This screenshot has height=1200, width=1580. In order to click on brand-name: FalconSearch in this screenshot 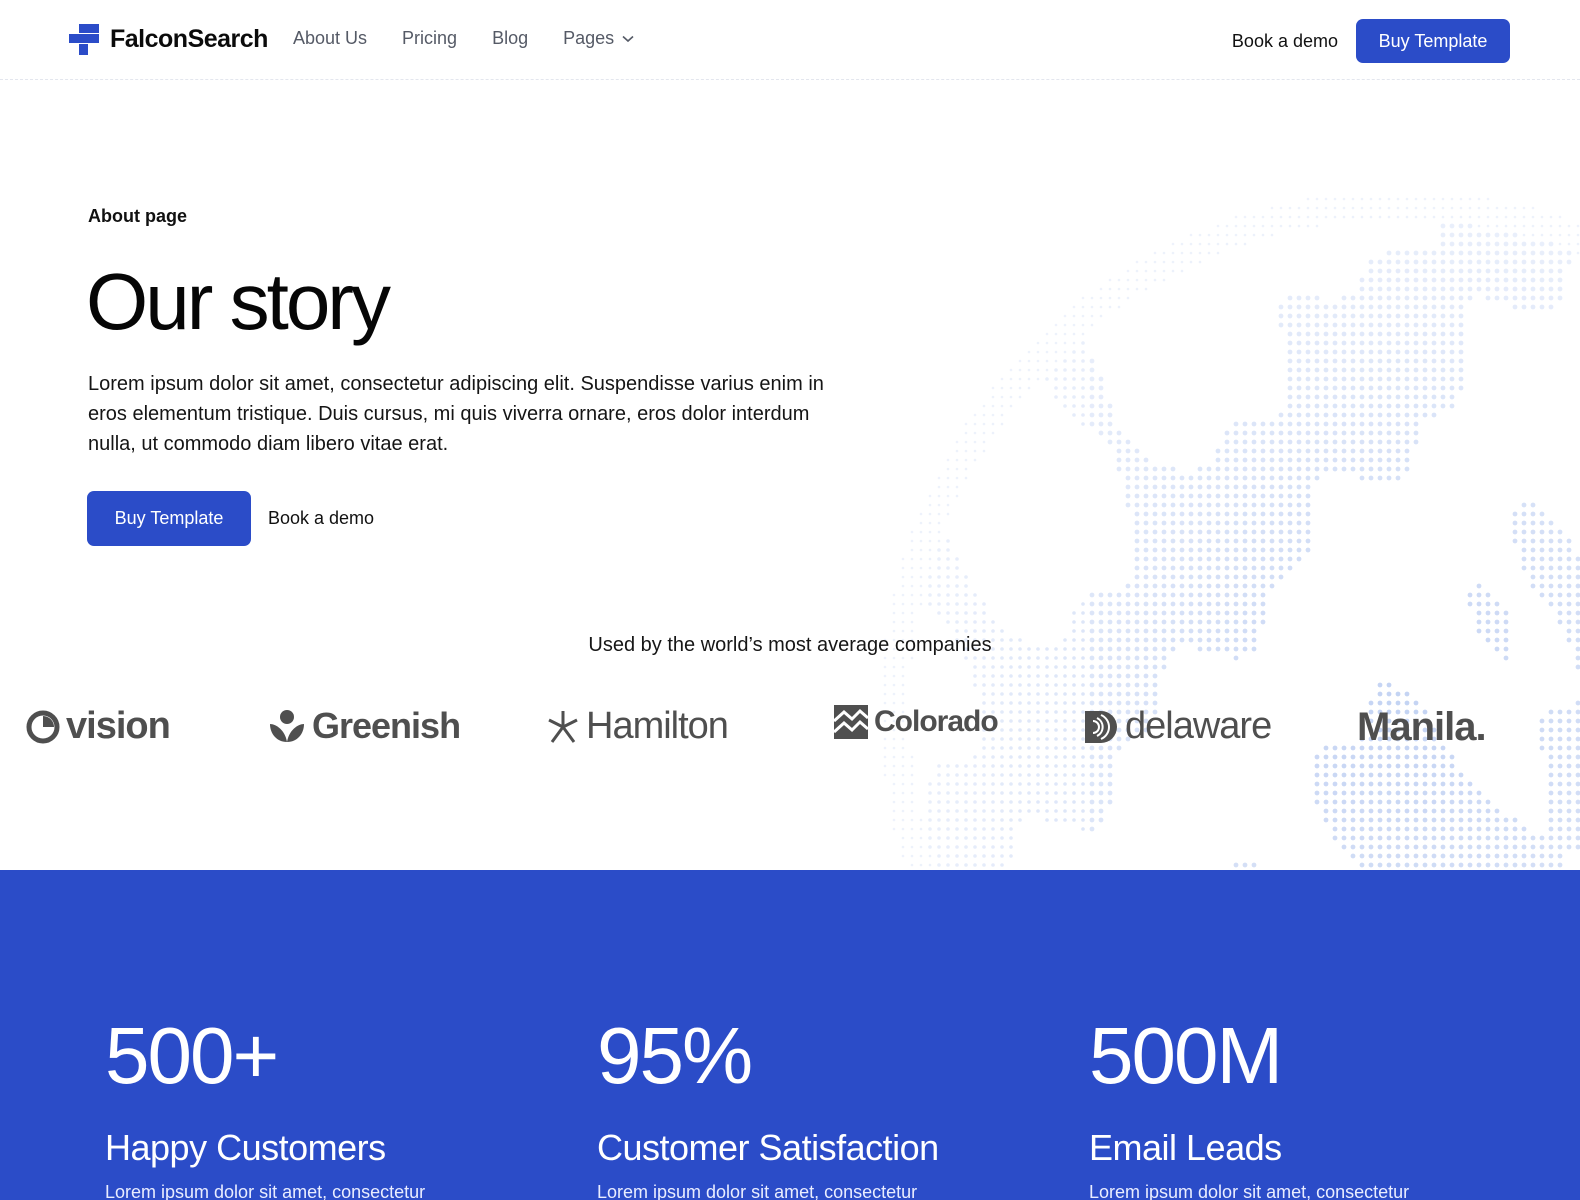, I will do `click(189, 39)`.